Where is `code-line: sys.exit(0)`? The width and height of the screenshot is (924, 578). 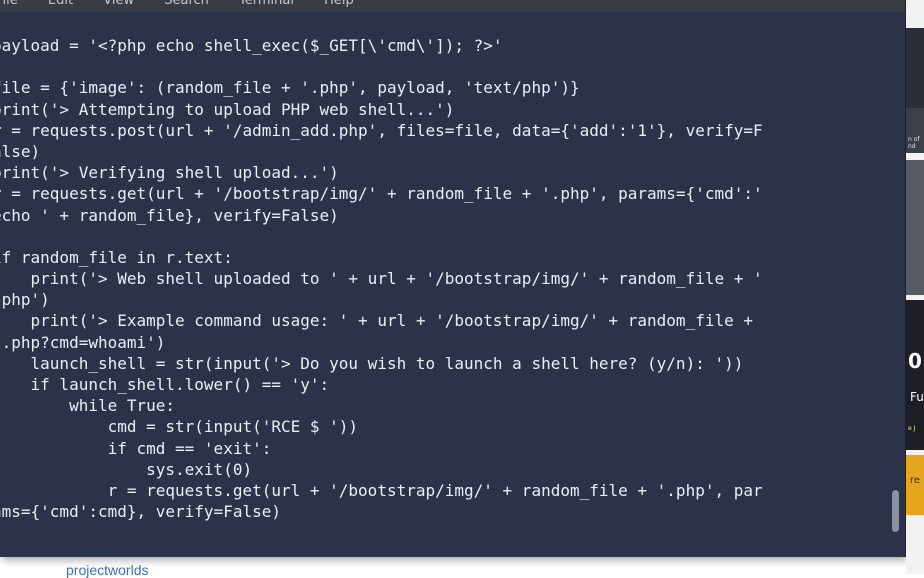 code-line: sys.exit(0) is located at coordinates (126, 469).